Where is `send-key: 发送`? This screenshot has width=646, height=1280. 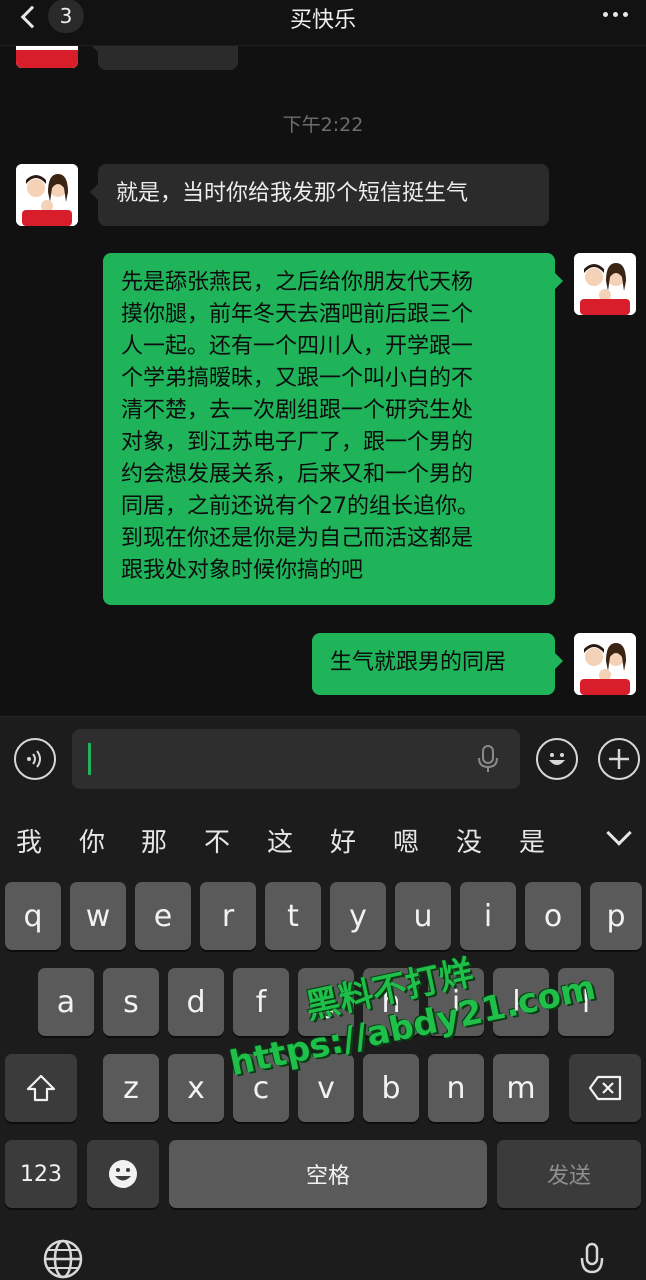
send-key: 发送 is located at coordinates (569, 1174).